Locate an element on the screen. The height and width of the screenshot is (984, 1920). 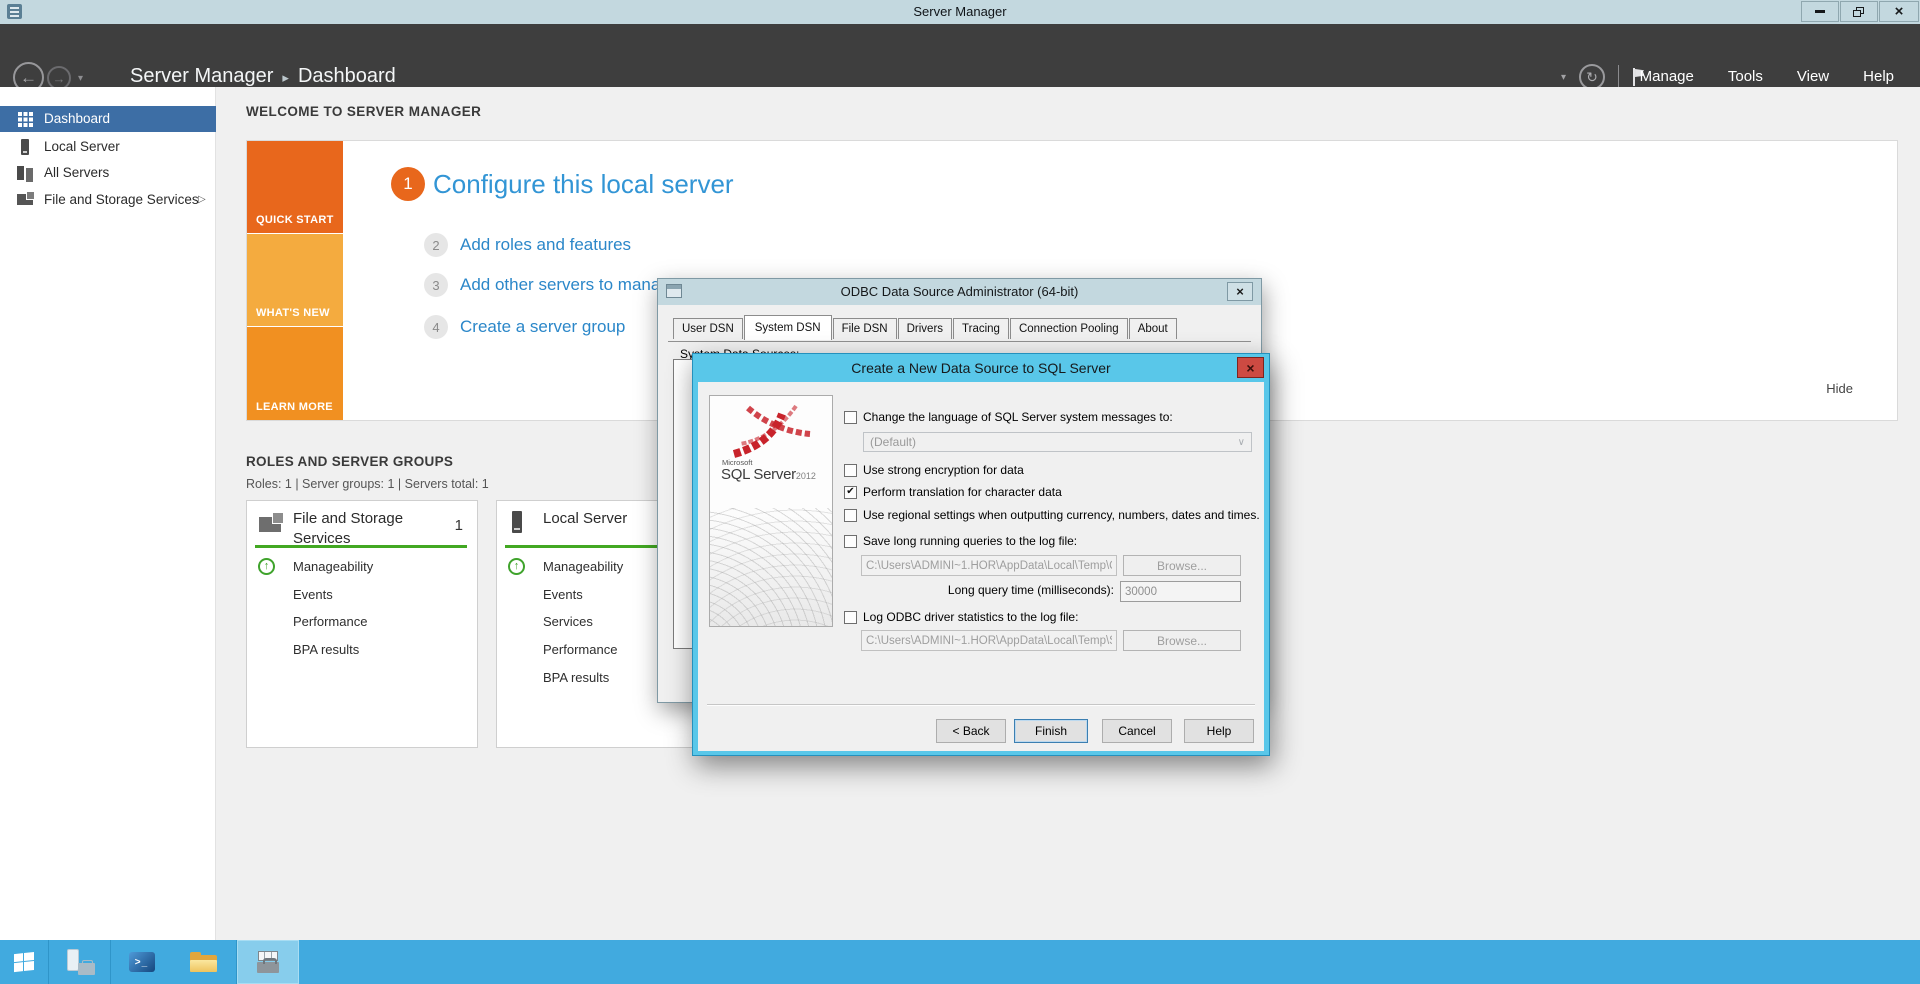
help-button: Help is located at coordinates (1219, 731).